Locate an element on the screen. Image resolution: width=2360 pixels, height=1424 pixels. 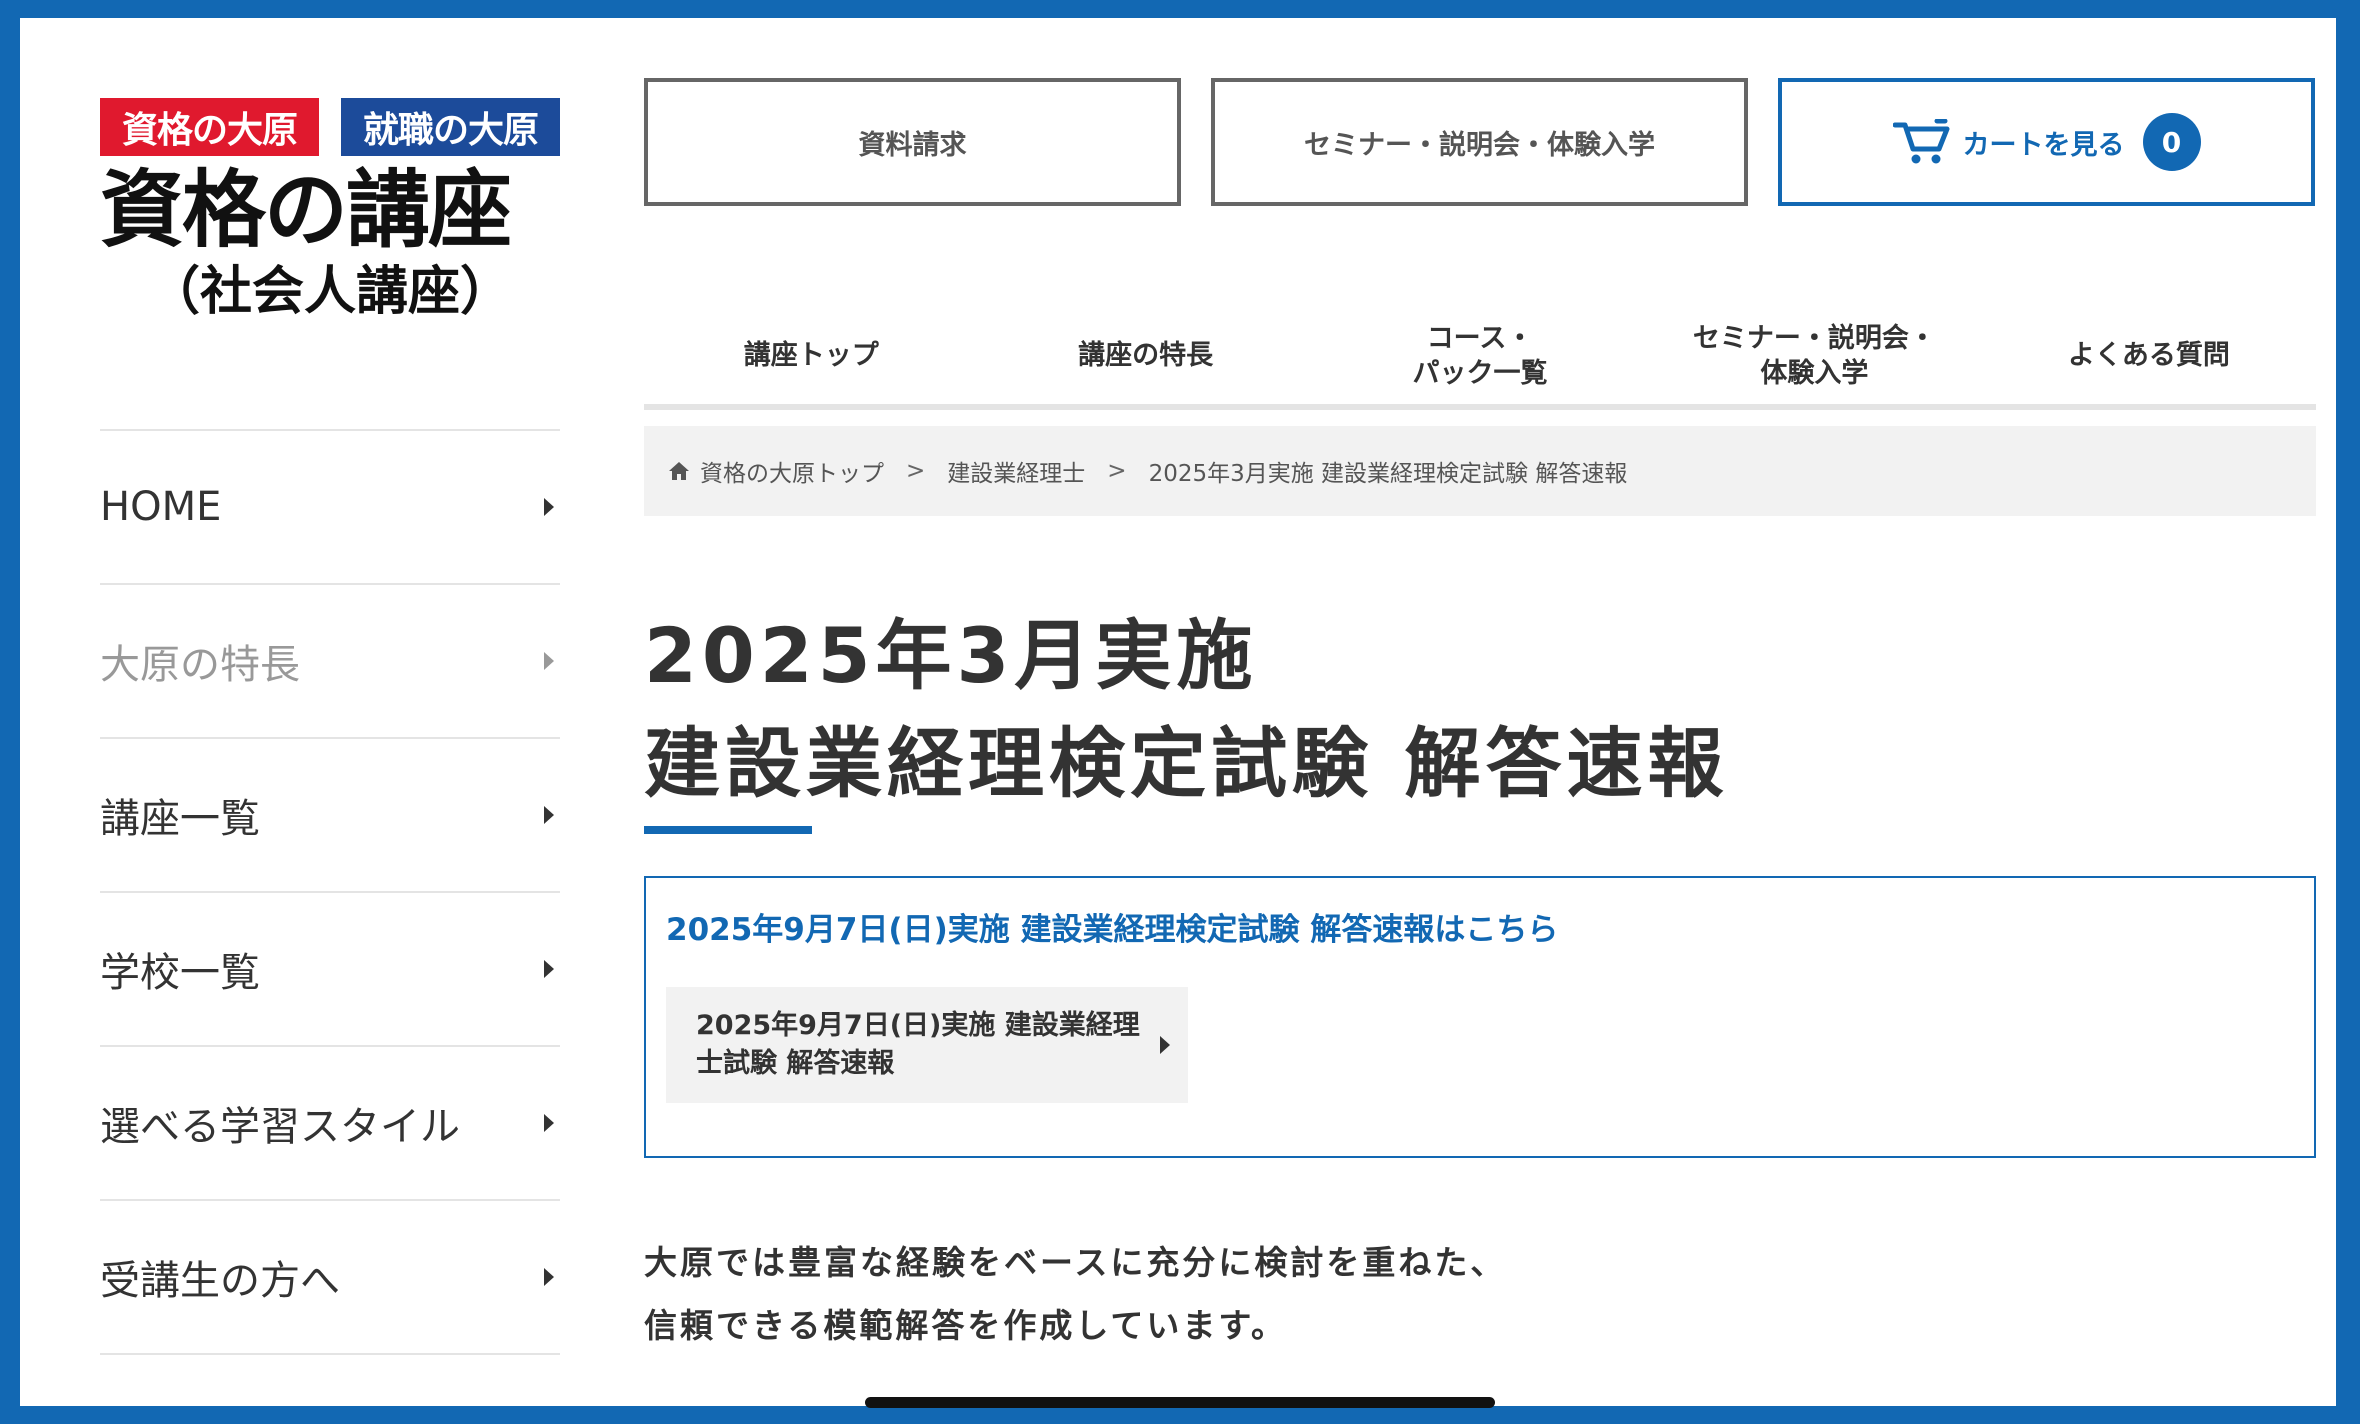
cart-icon is located at coordinates (1922, 142).